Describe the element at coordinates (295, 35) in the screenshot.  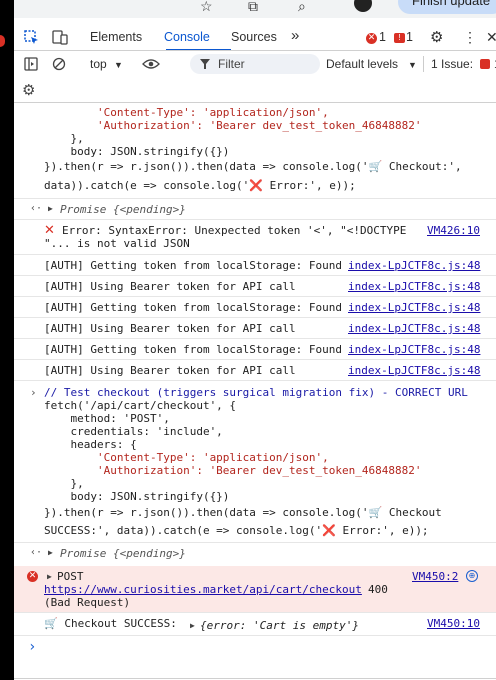
I see `more-tabs-icon: »` at that location.